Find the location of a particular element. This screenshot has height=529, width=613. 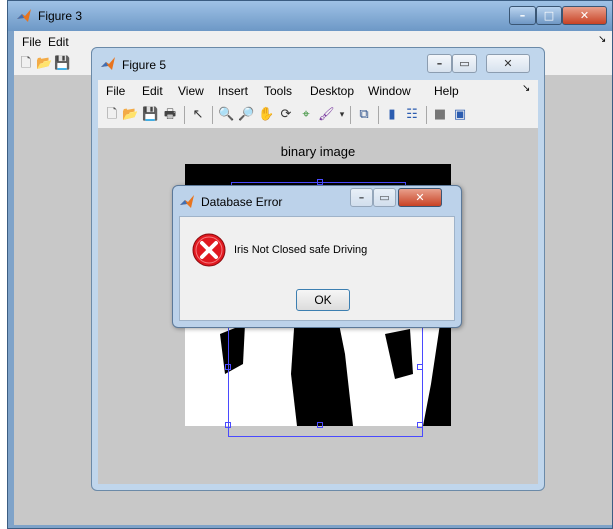

dialog-title: Database Error is located at coordinates (242, 202).